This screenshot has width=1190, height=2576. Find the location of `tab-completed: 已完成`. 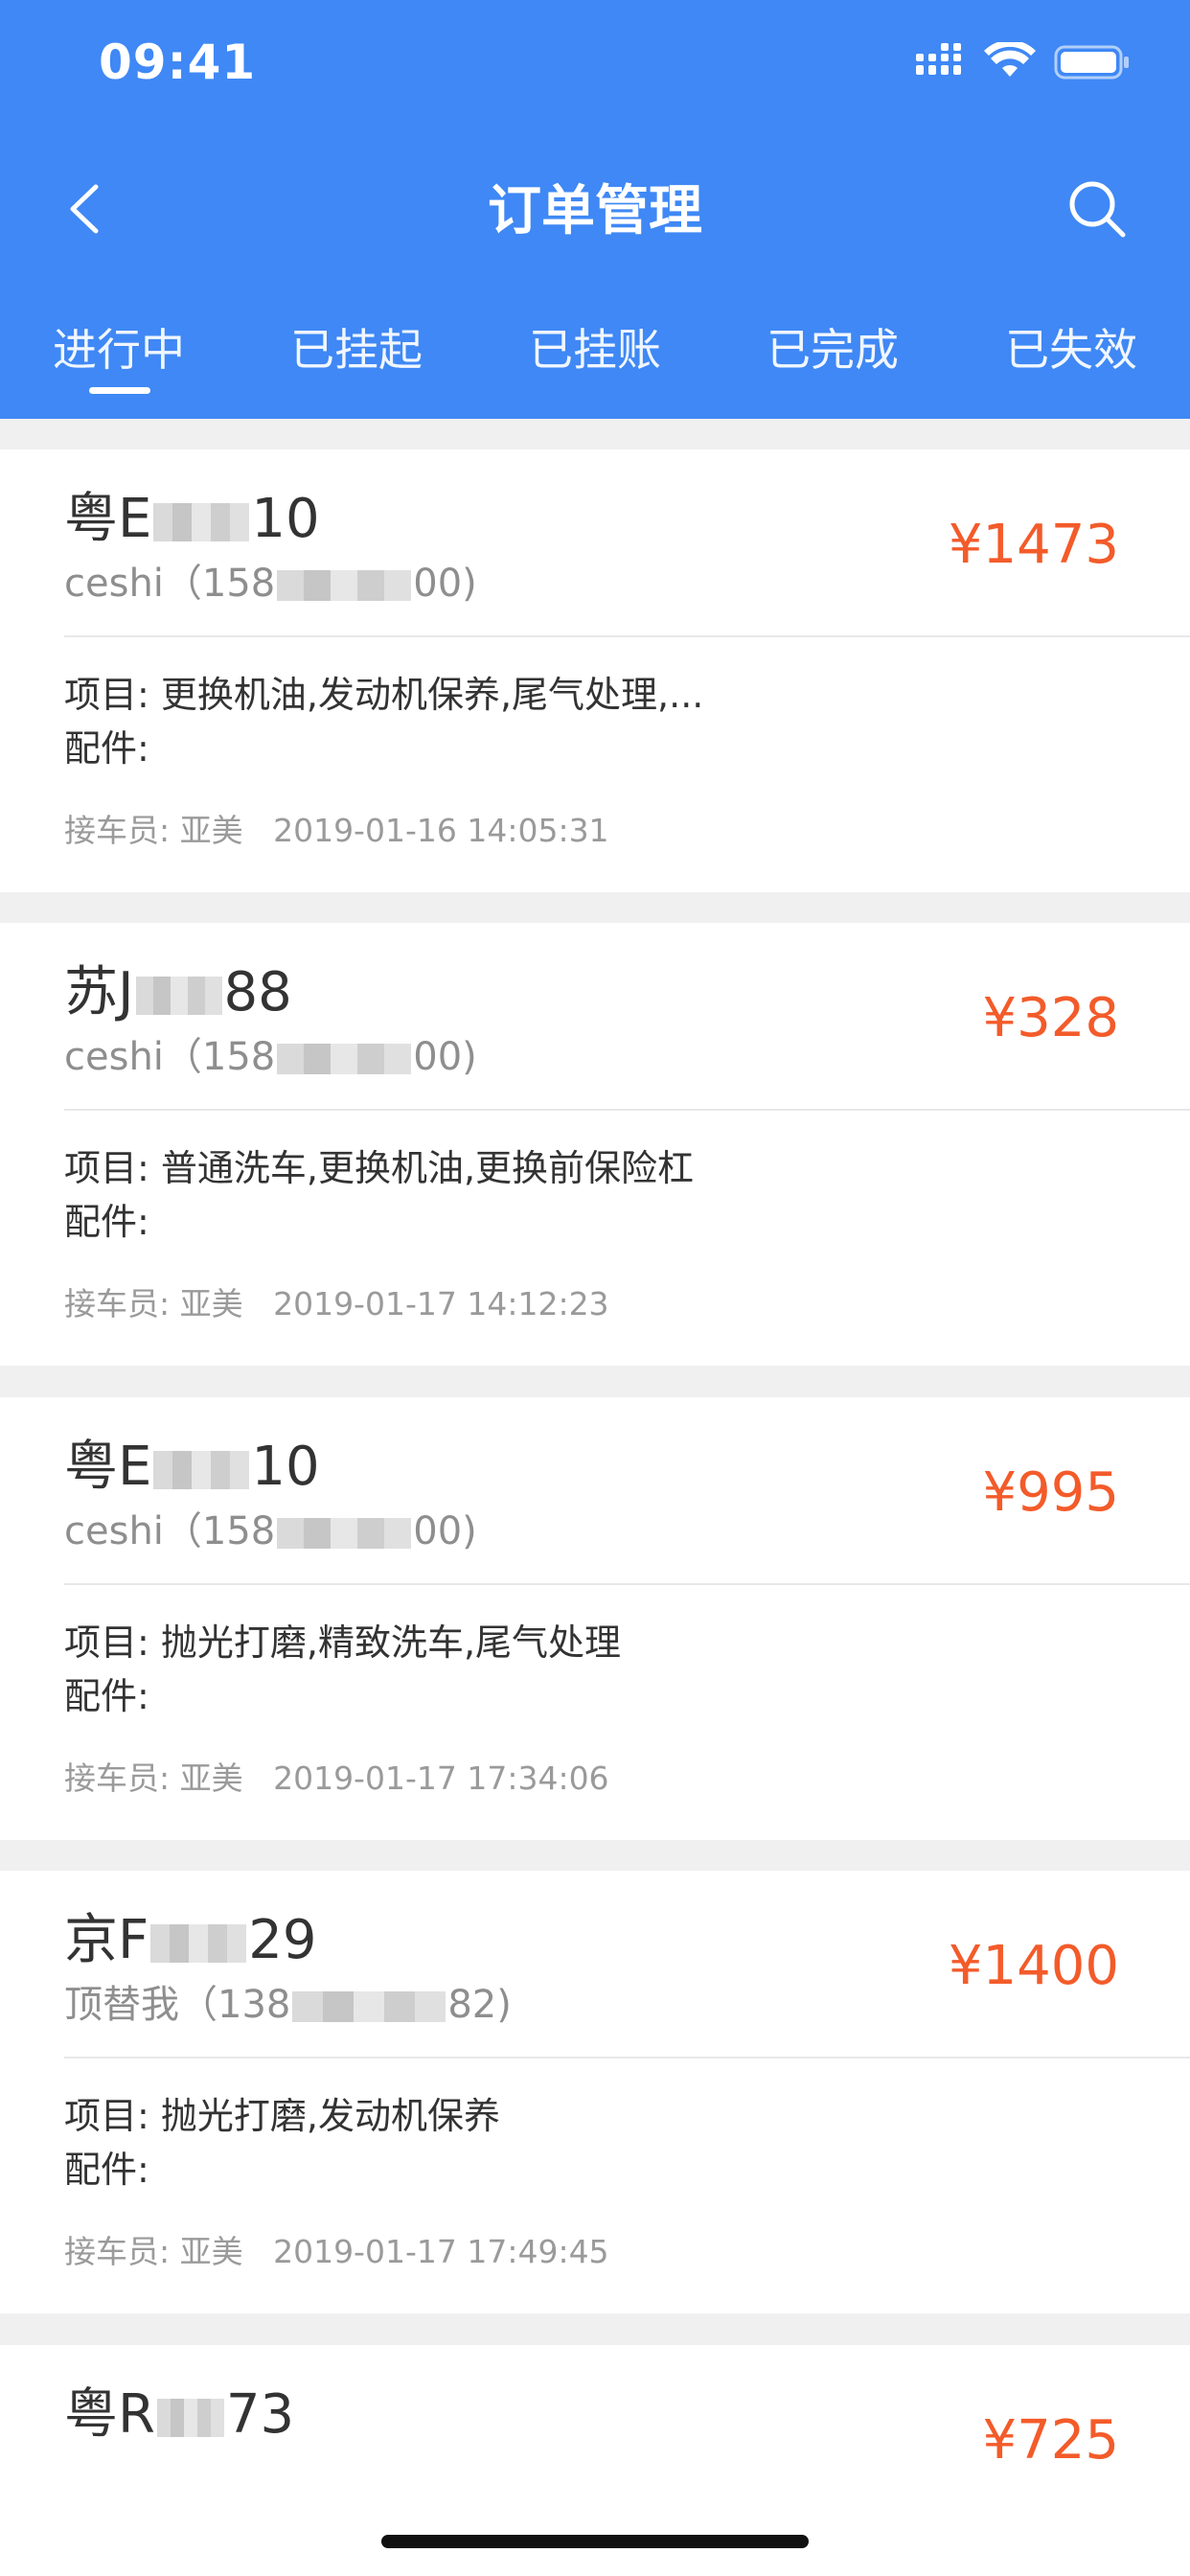

tab-completed: 已完成 is located at coordinates (833, 350).